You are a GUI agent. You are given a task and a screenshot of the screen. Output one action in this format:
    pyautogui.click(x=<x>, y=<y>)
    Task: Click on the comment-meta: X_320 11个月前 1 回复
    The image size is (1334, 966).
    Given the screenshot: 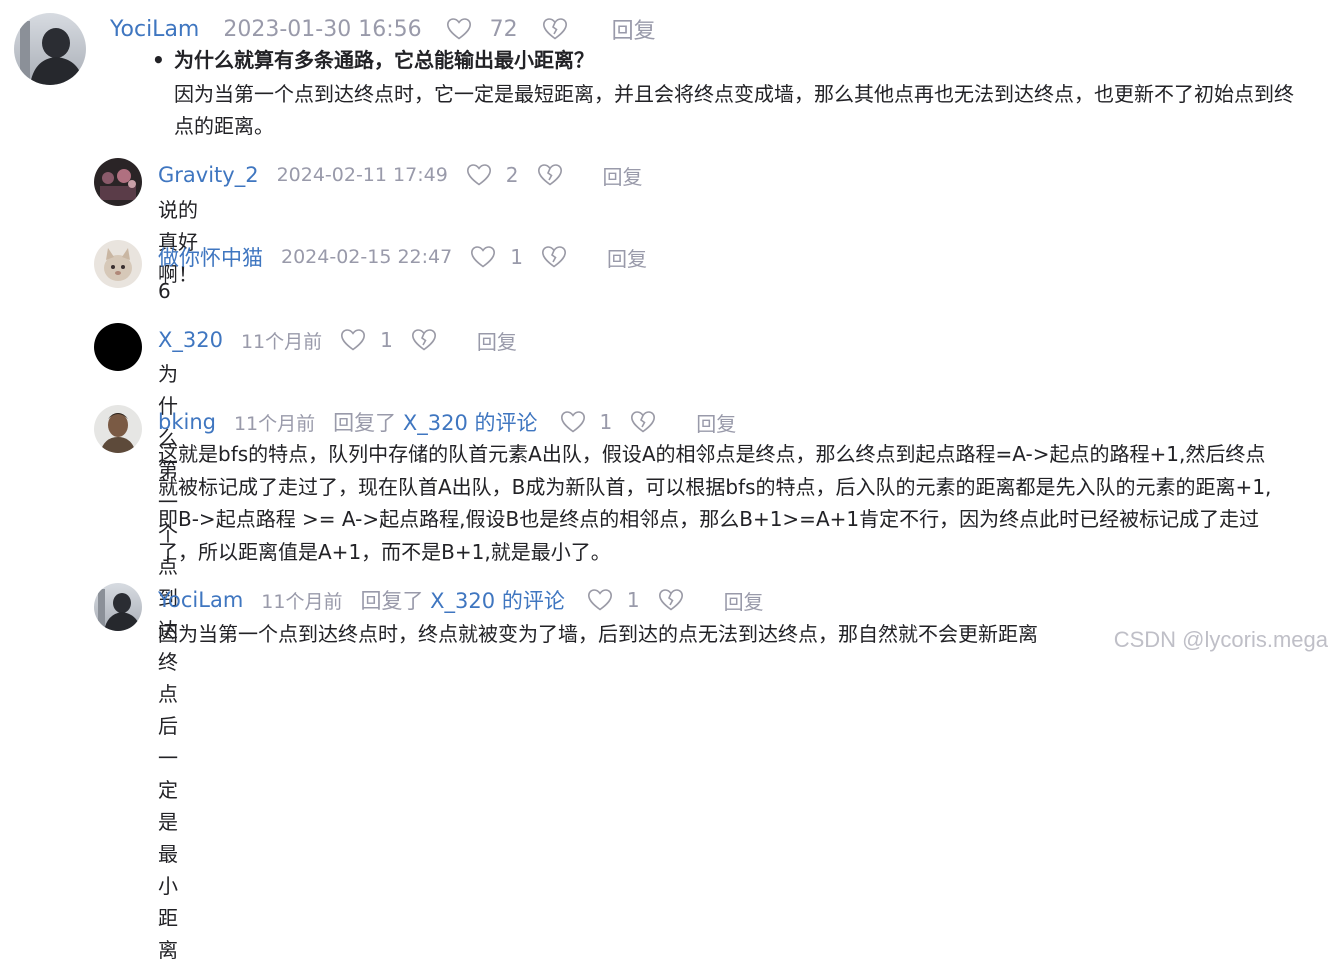 What is the action you would take?
    pyautogui.click(x=337, y=340)
    